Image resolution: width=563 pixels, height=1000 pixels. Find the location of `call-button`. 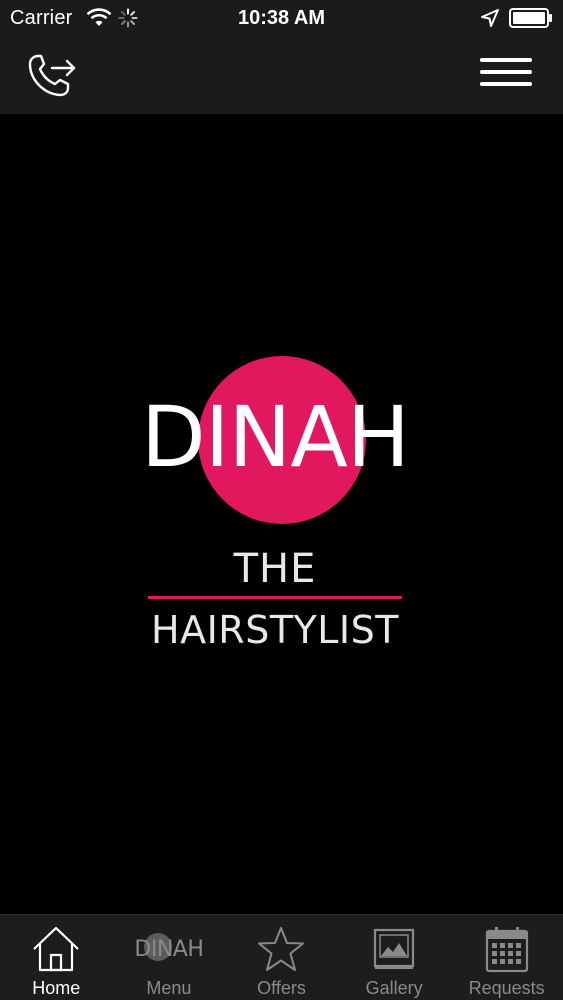

call-button is located at coordinates (52, 75).